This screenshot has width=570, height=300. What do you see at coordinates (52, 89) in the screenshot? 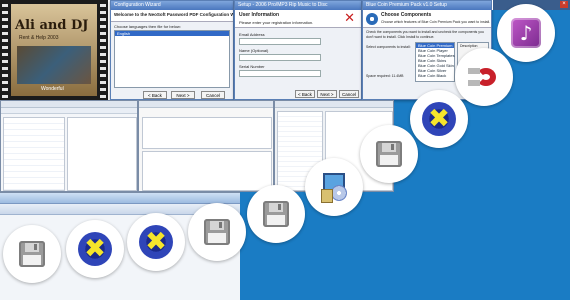
I see `poster-caption: Wonderful` at bounding box center [52, 89].